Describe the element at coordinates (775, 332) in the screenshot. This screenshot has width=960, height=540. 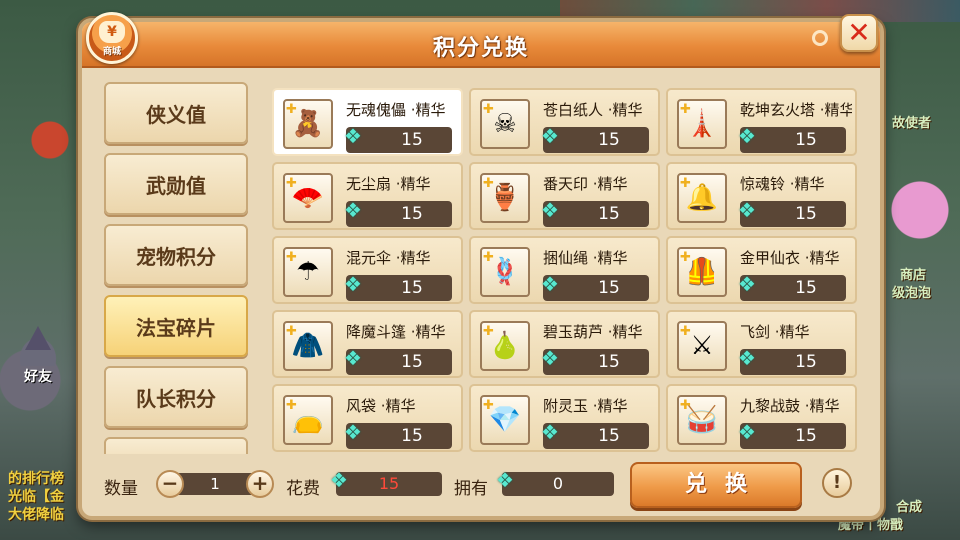
I see `item-name: 飞剑 ·精华` at that location.